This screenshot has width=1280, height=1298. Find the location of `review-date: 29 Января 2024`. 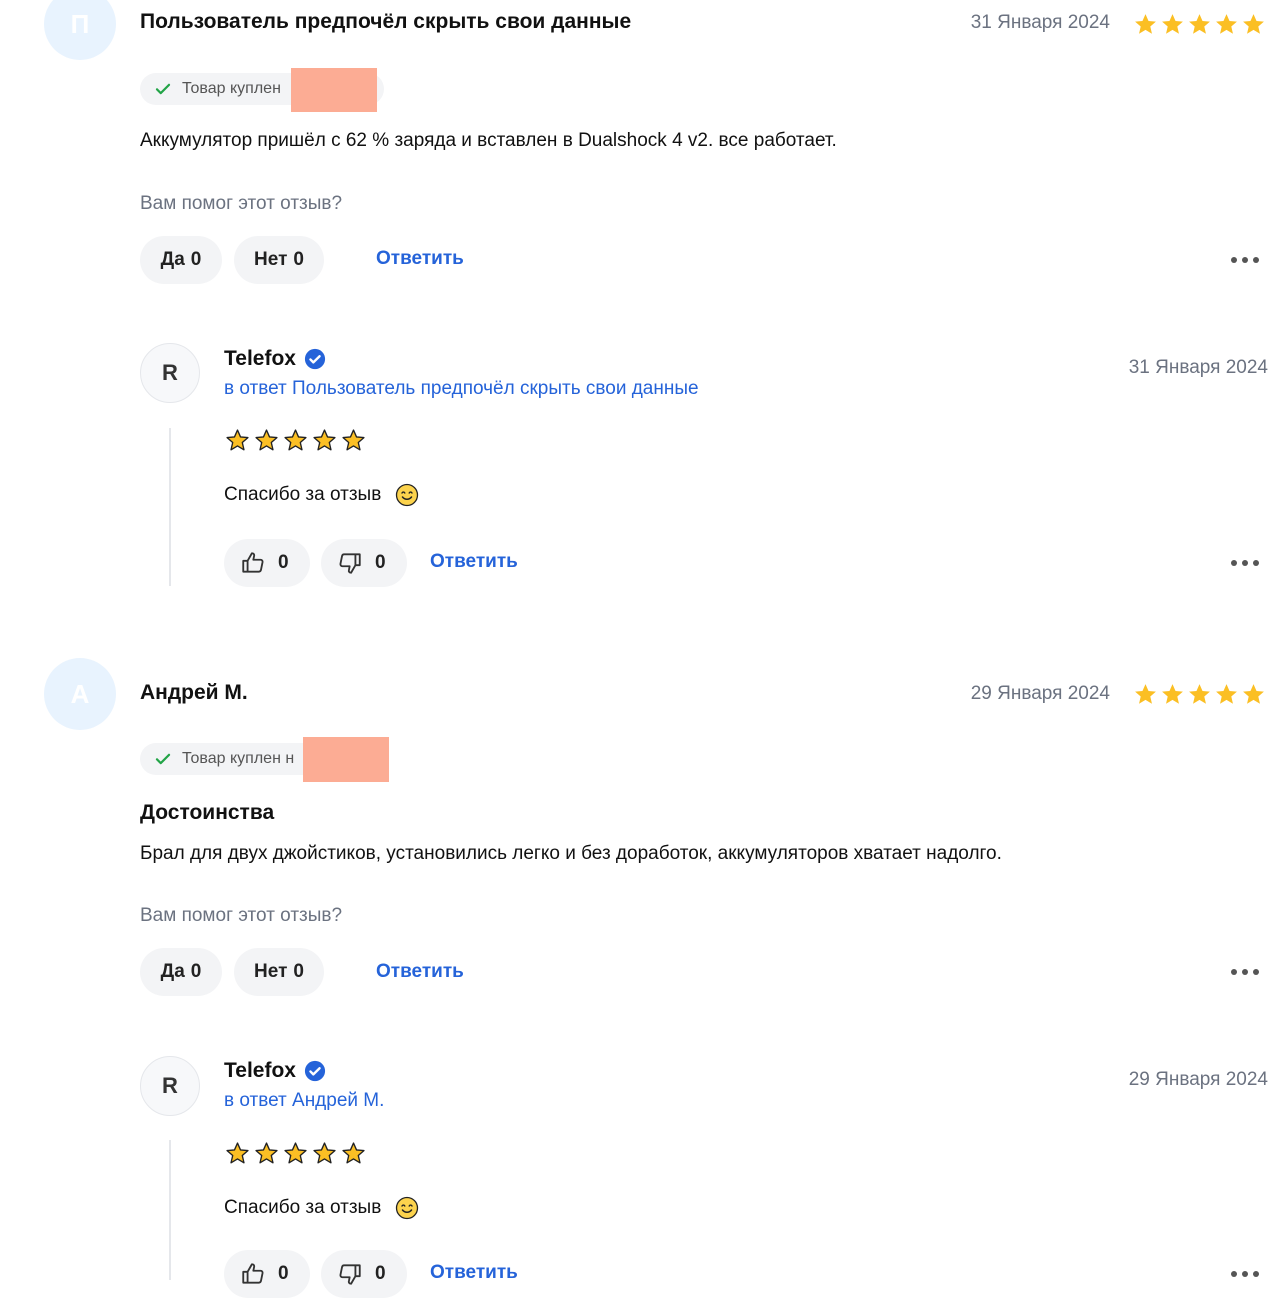

review-date: 29 Января 2024 is located at coordinates (1040, 693).